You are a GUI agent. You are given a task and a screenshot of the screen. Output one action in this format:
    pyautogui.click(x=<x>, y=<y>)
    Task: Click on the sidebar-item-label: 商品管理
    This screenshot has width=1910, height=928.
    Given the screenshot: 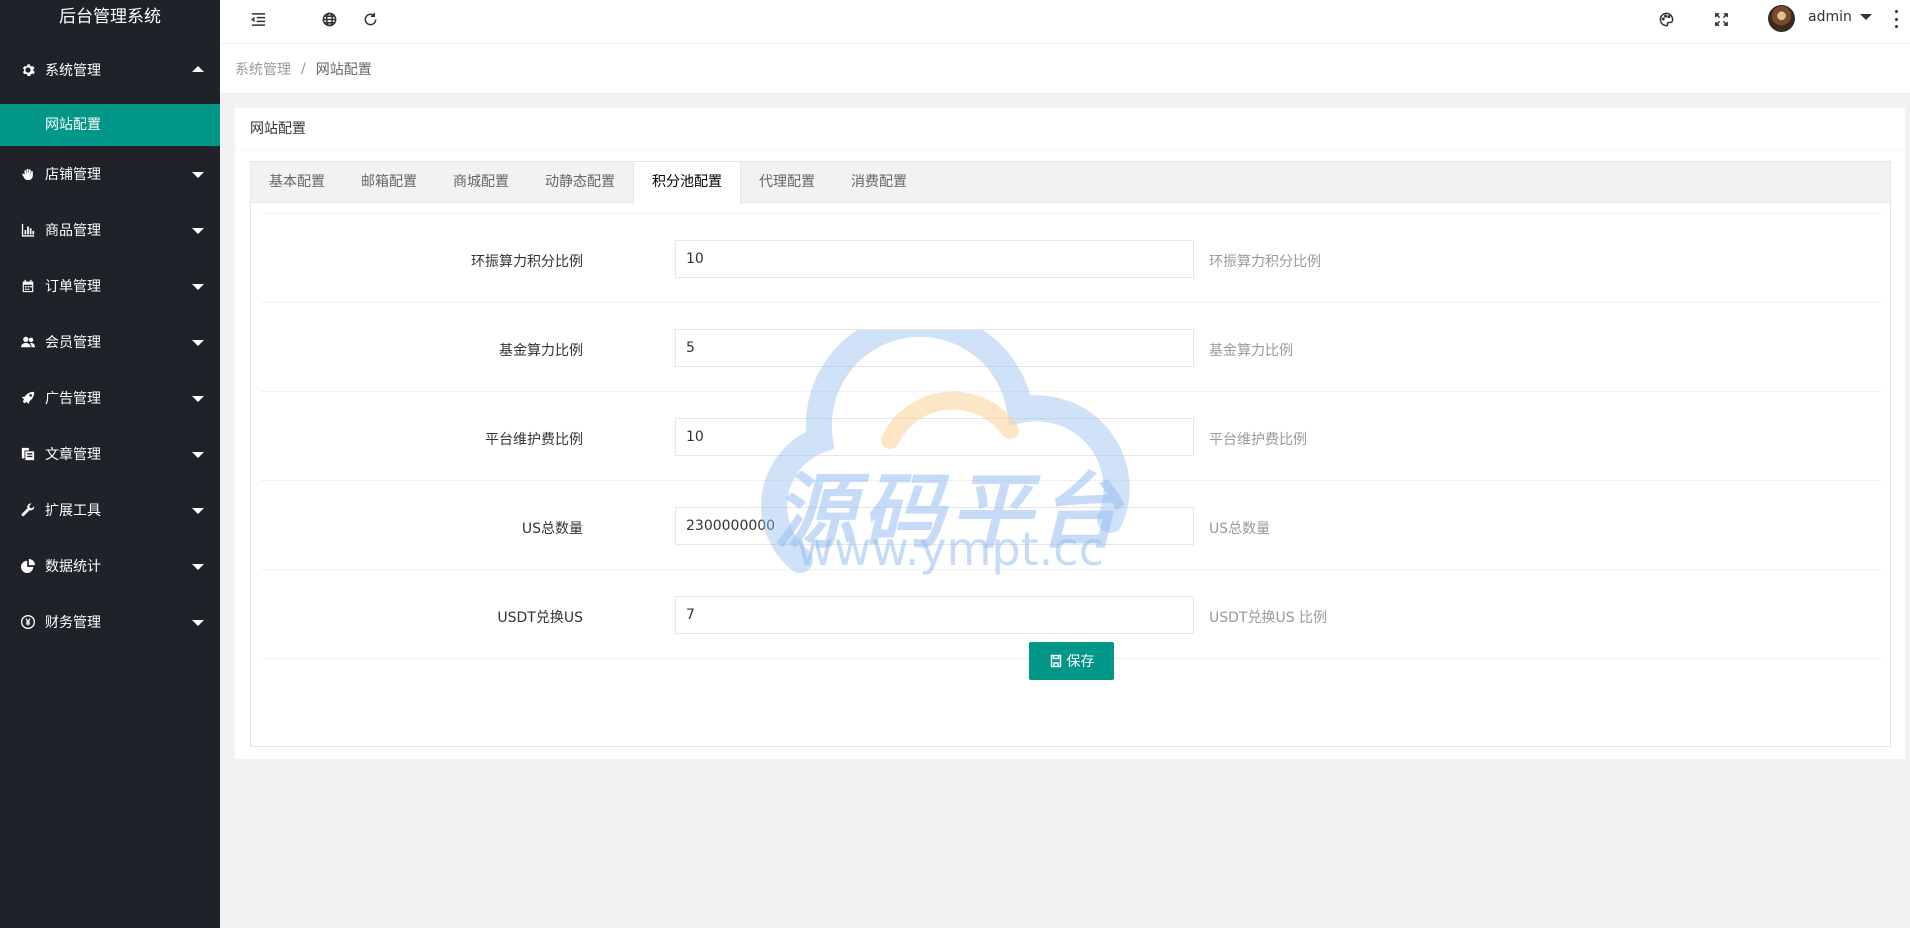 What is the action you would take?
    pyautogui.click(x=73, y=231)
    